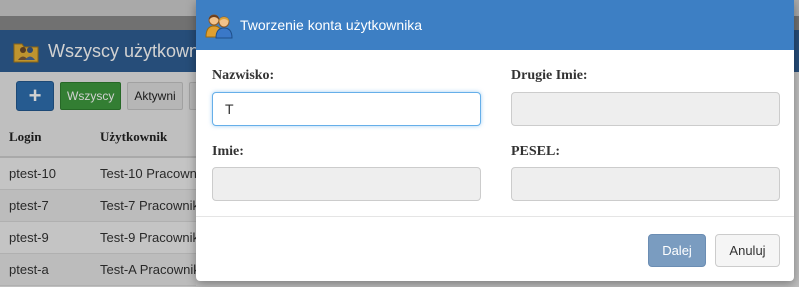 This screenshot has height=287, width=799. I want to click on pesel-label: PESEL:, so click(536, 151).